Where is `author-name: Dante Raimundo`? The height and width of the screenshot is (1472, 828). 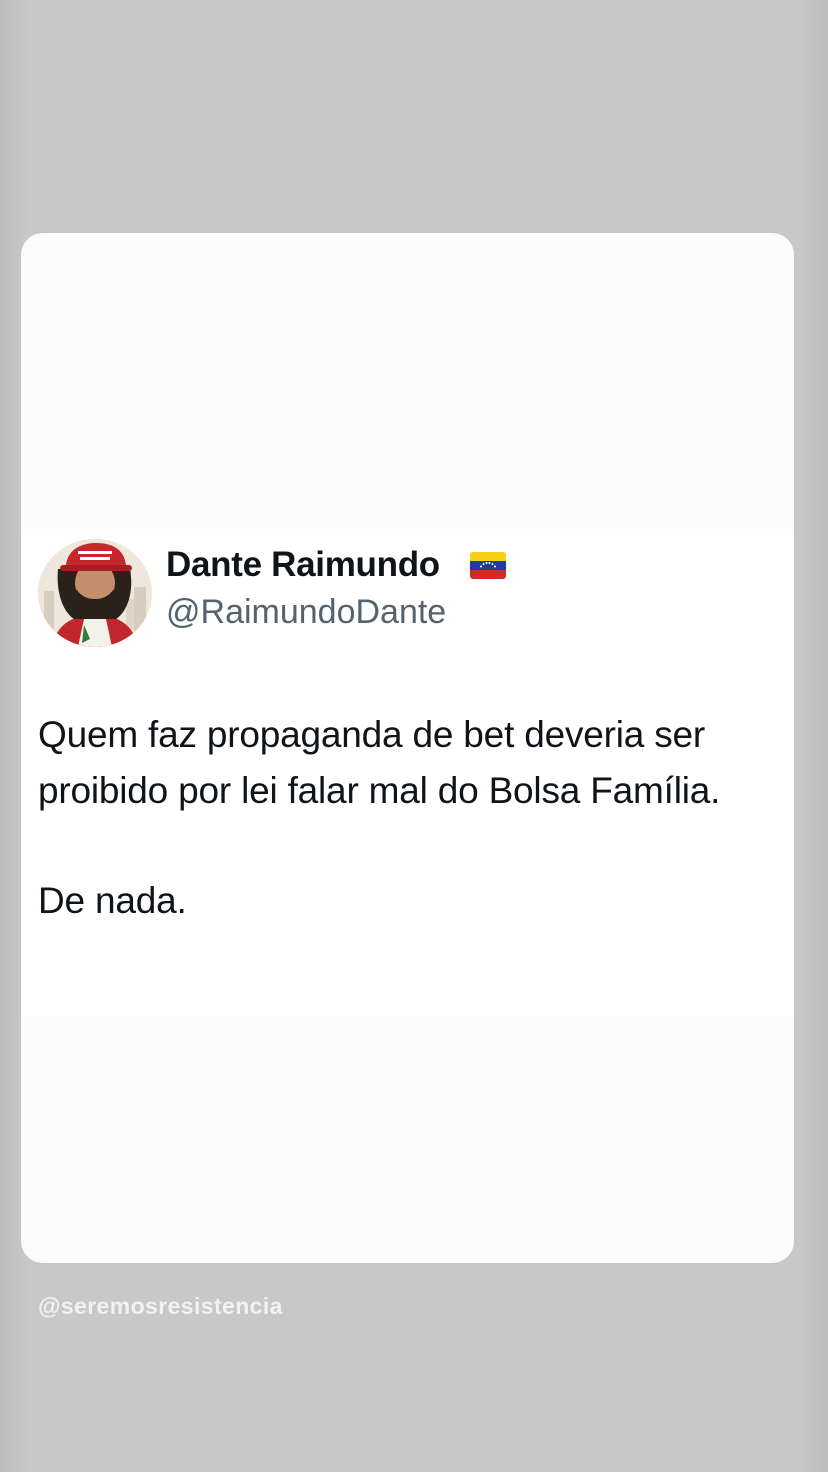 author-name: Dante Raimundo is located at coordinates (303, 565).